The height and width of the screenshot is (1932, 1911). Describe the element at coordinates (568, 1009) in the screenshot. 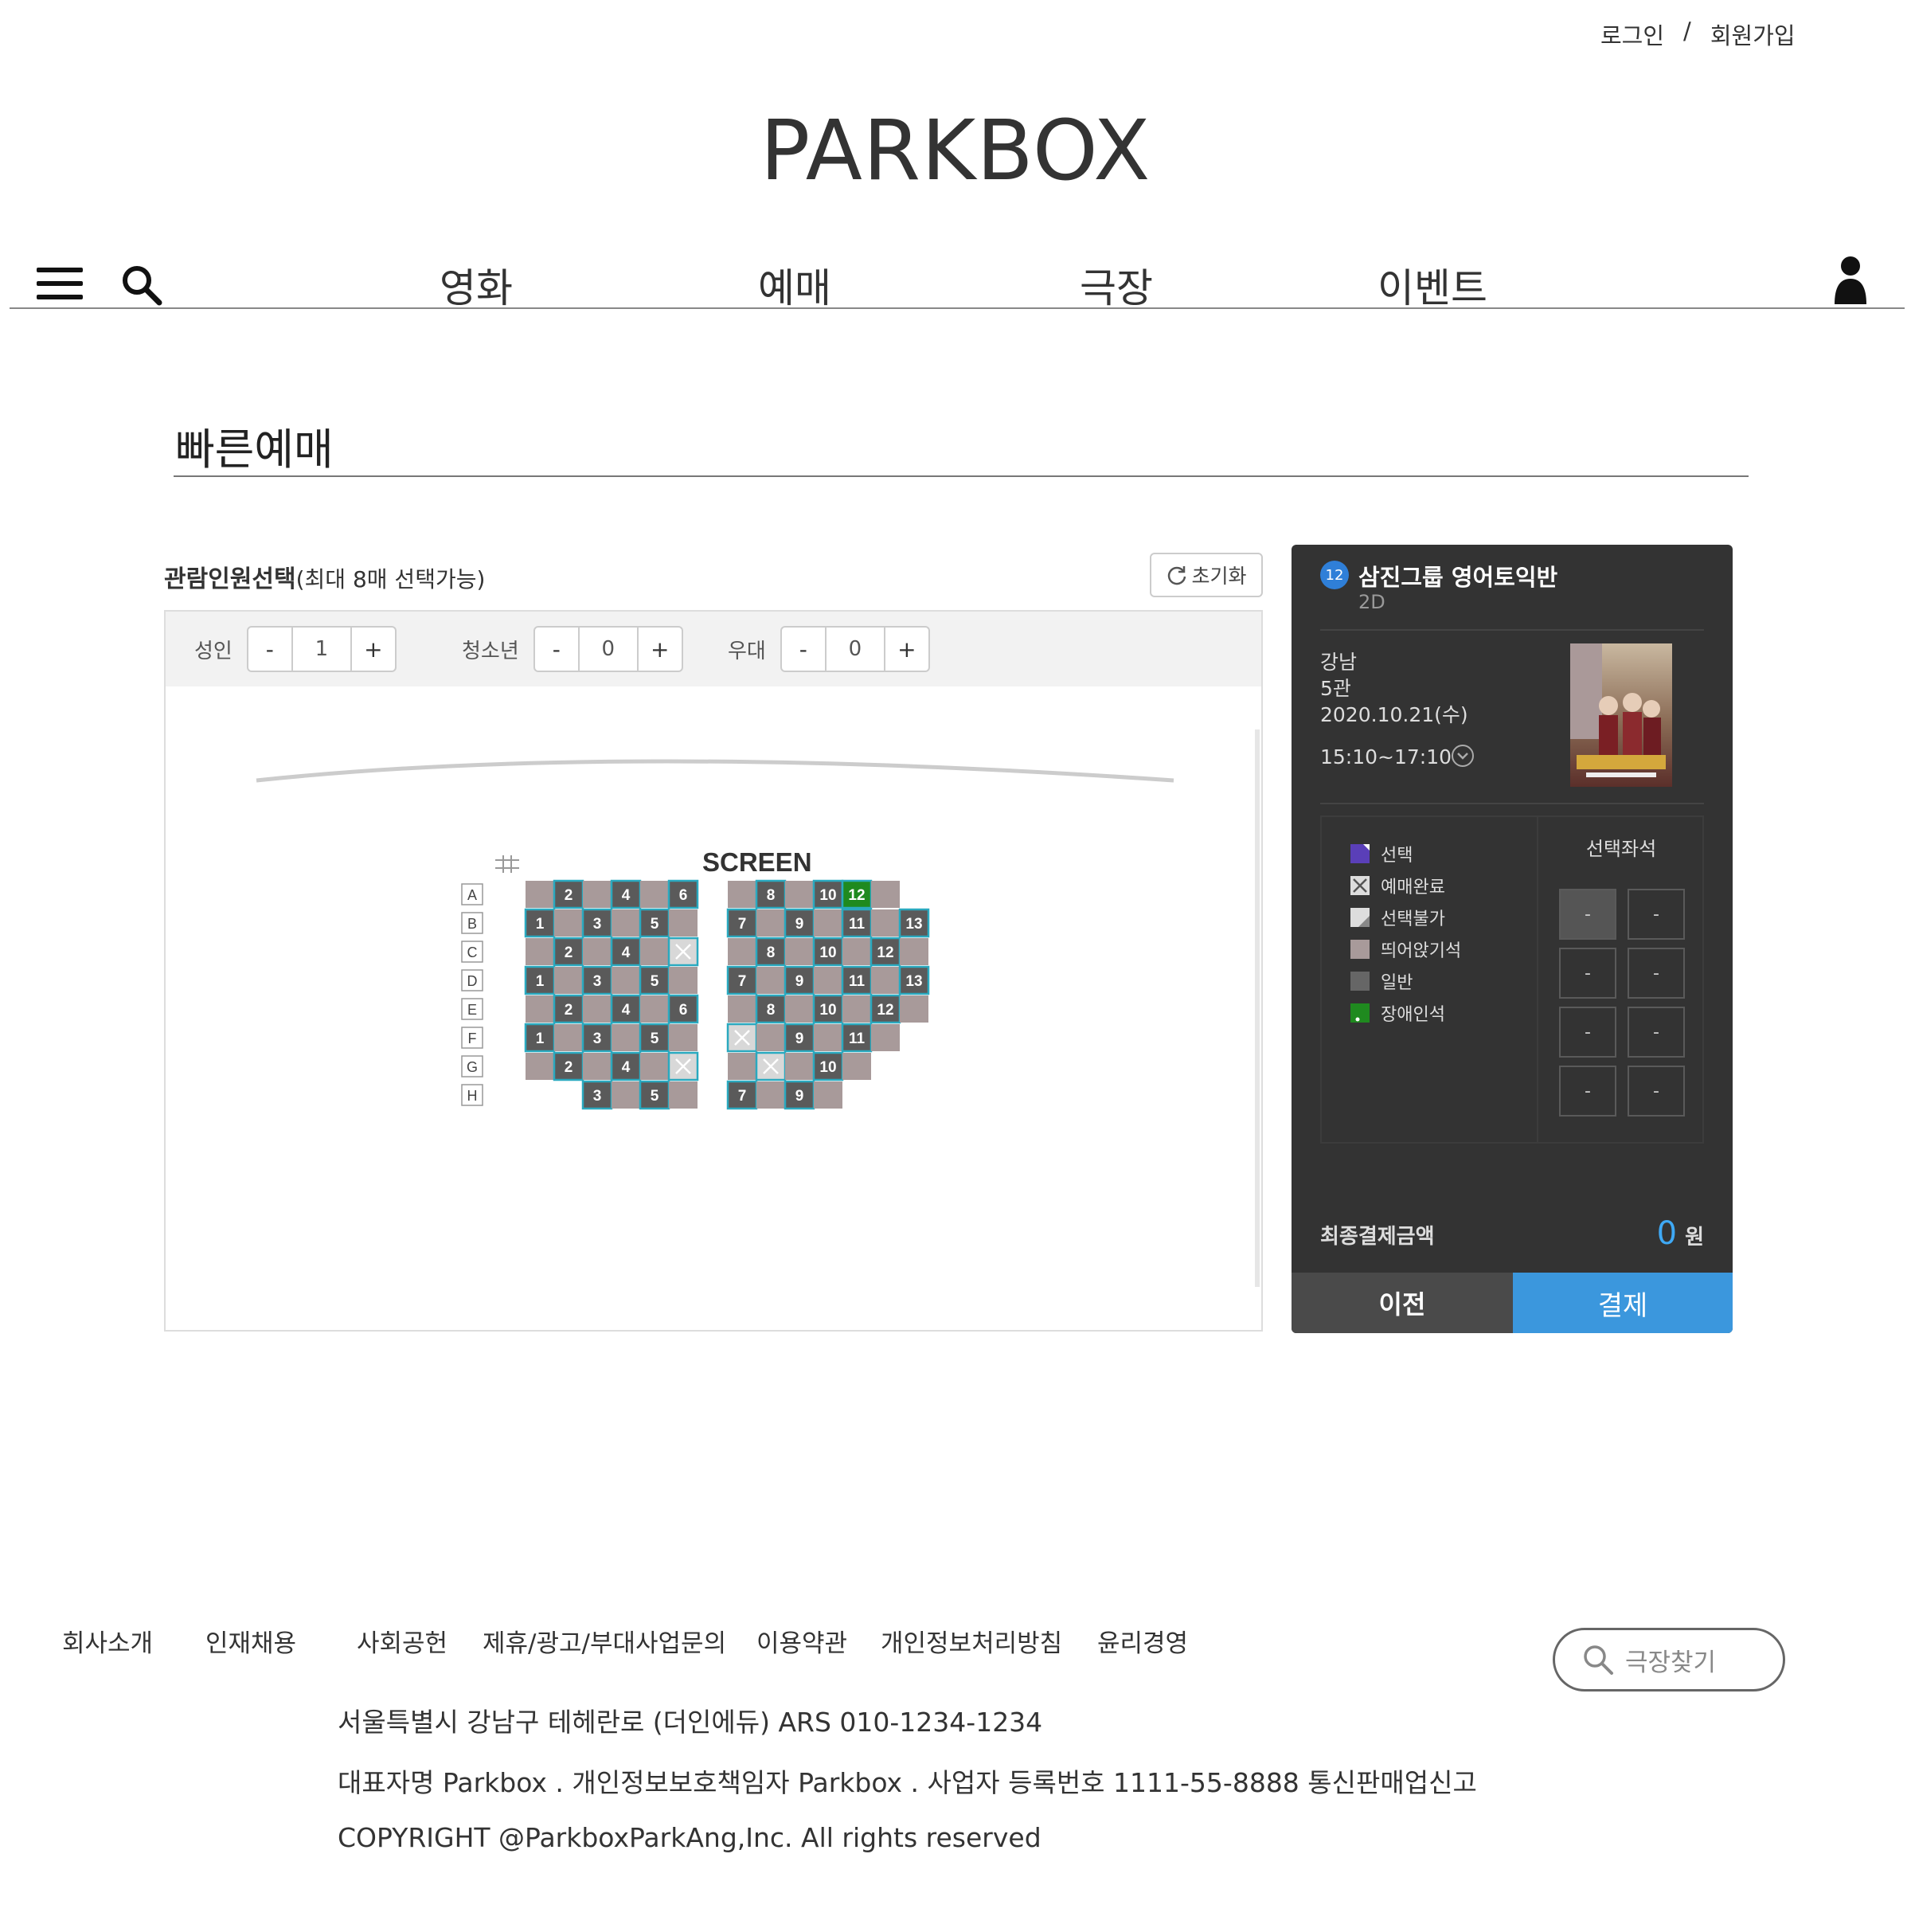

I see `seat-E-L-1: 2` at that location.